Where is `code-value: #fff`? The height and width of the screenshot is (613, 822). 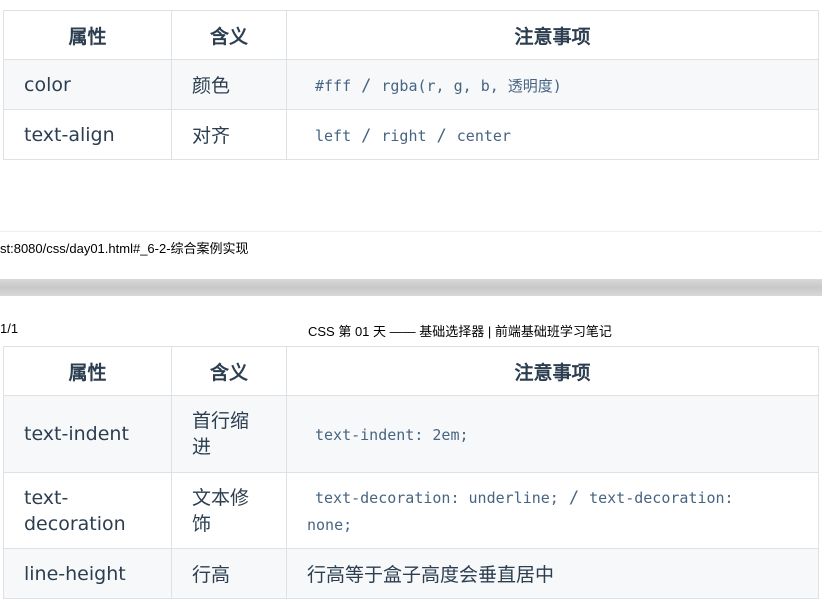 code-value: #fff is located at coordinates (333, 85).